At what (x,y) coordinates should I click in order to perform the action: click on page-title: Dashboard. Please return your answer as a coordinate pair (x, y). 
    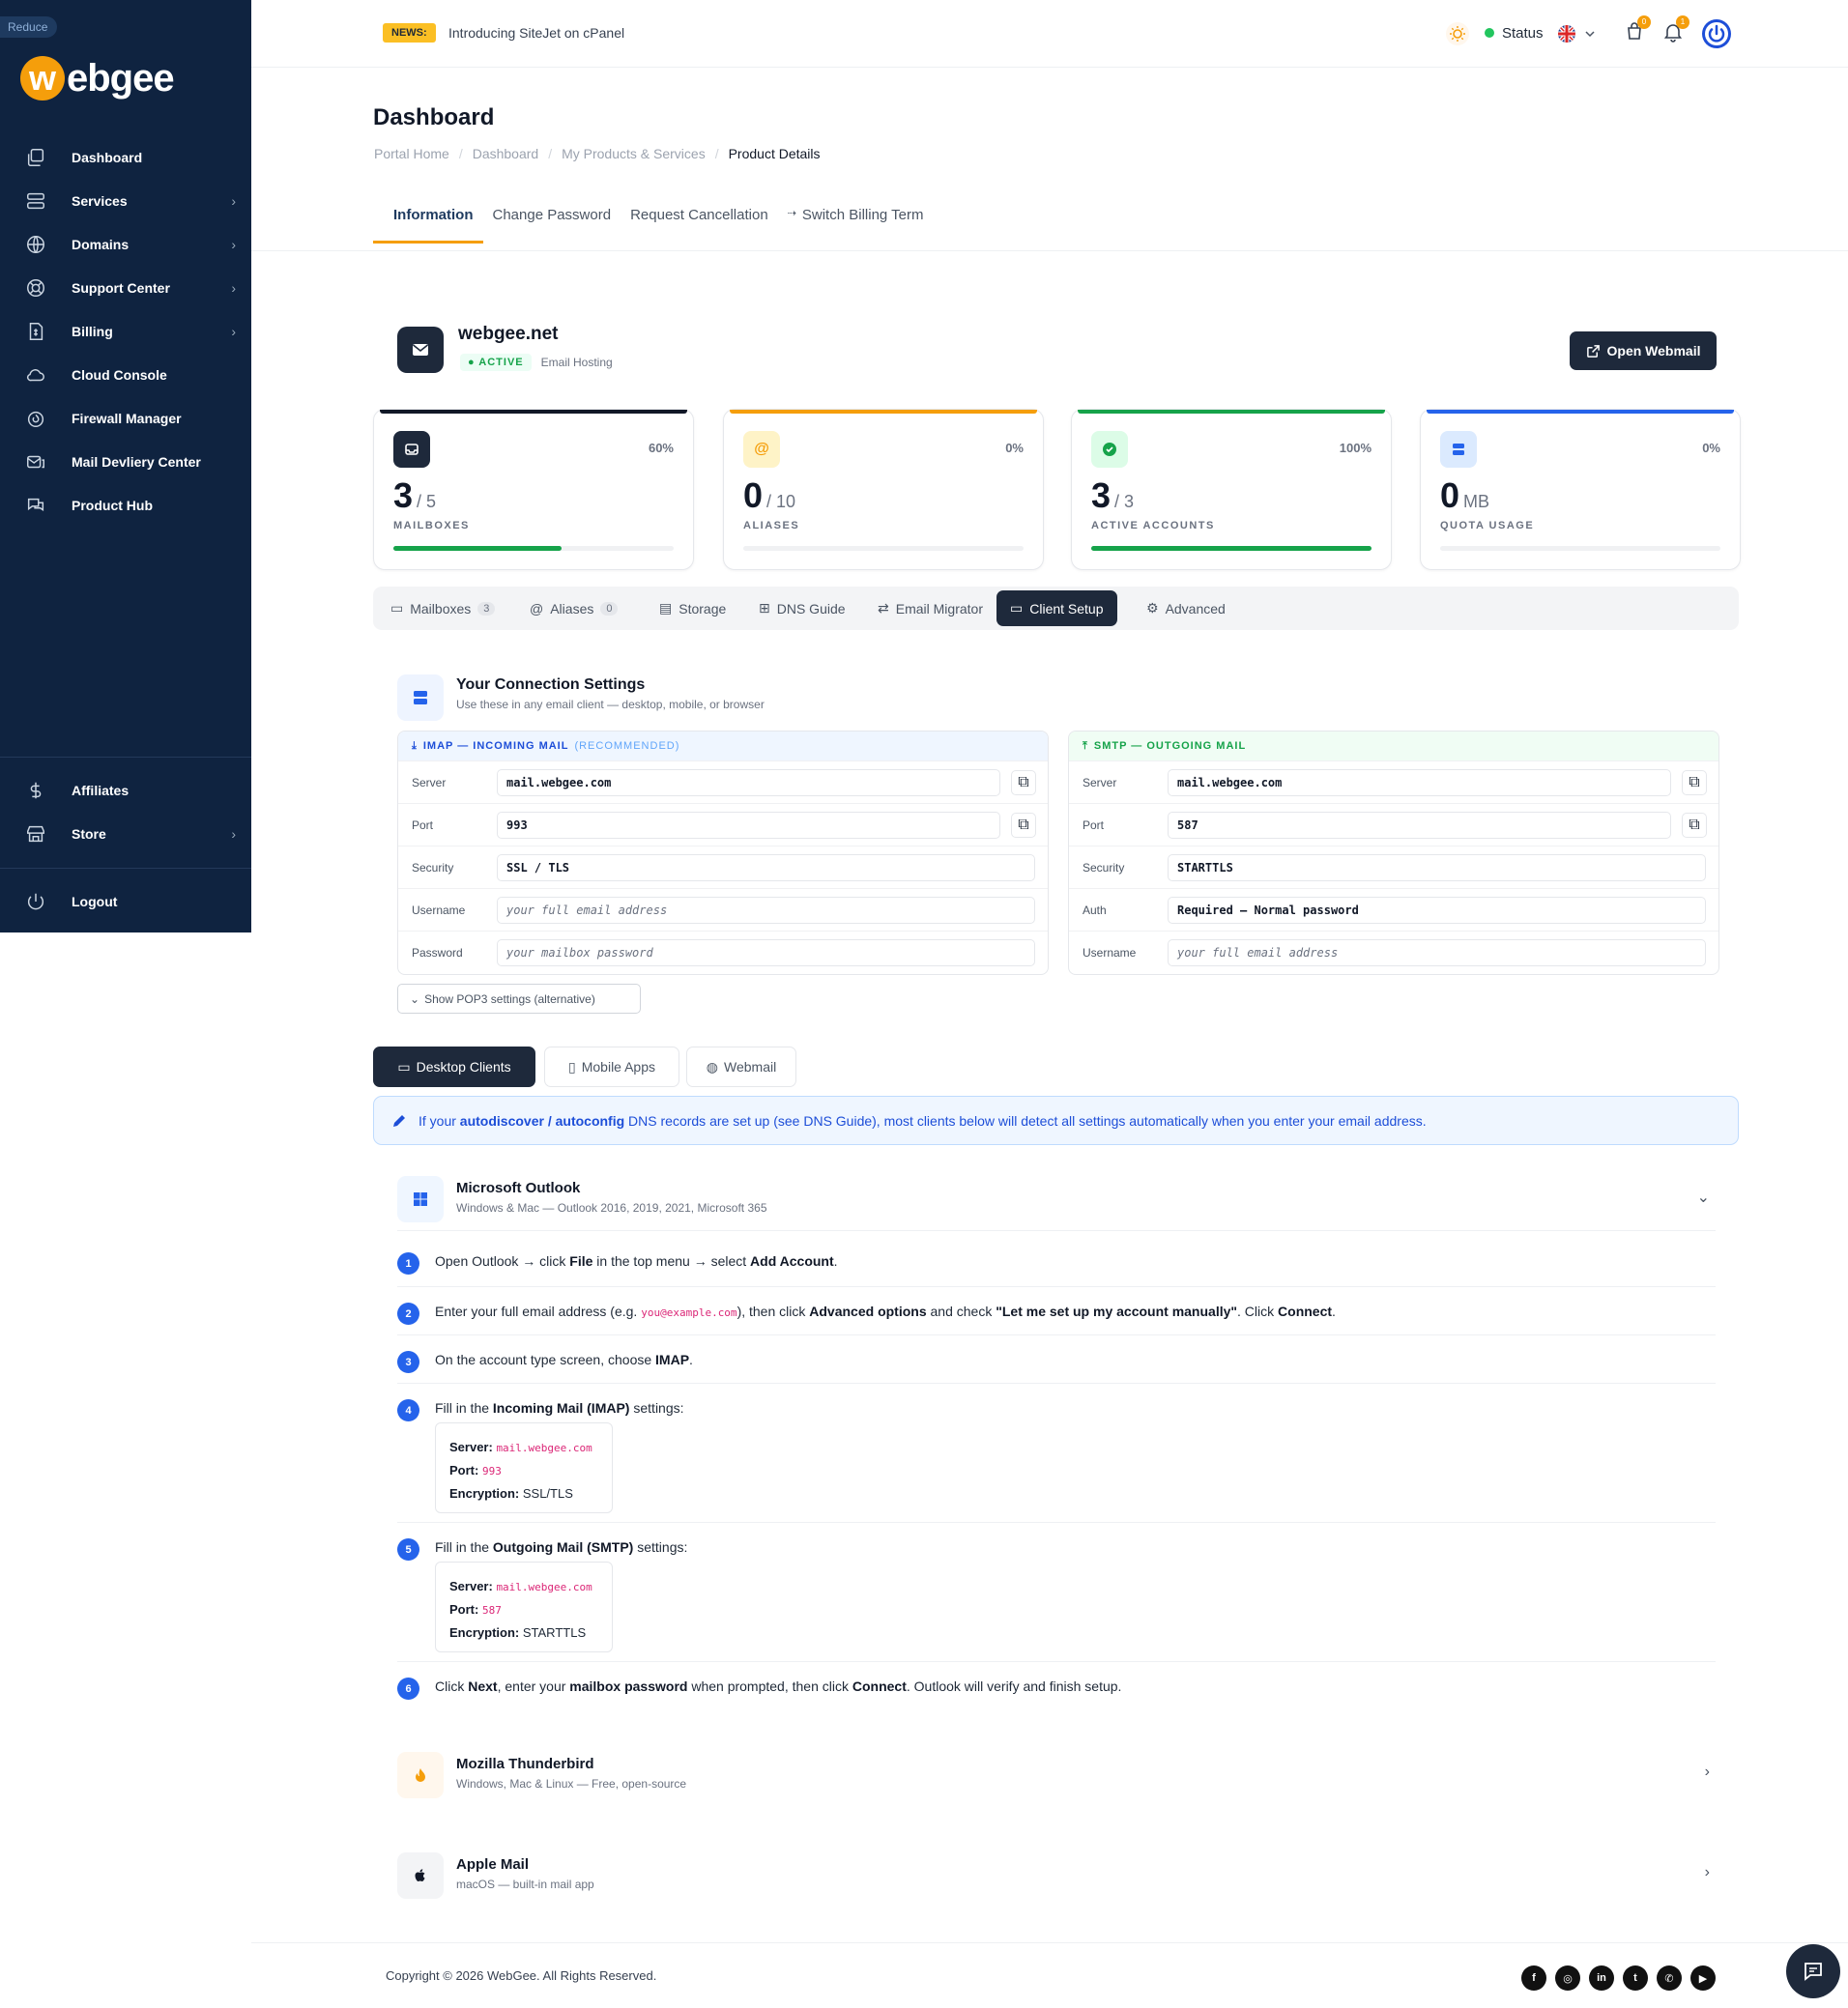
    Looking at the image, I should click on (434, 117).